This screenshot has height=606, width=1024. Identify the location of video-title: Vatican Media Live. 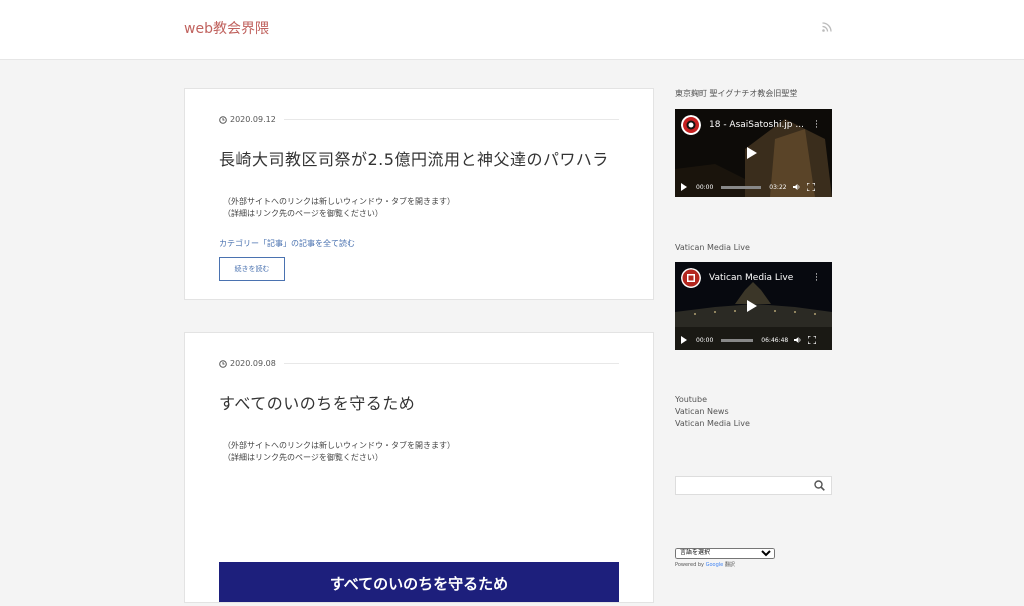
(751, 278).